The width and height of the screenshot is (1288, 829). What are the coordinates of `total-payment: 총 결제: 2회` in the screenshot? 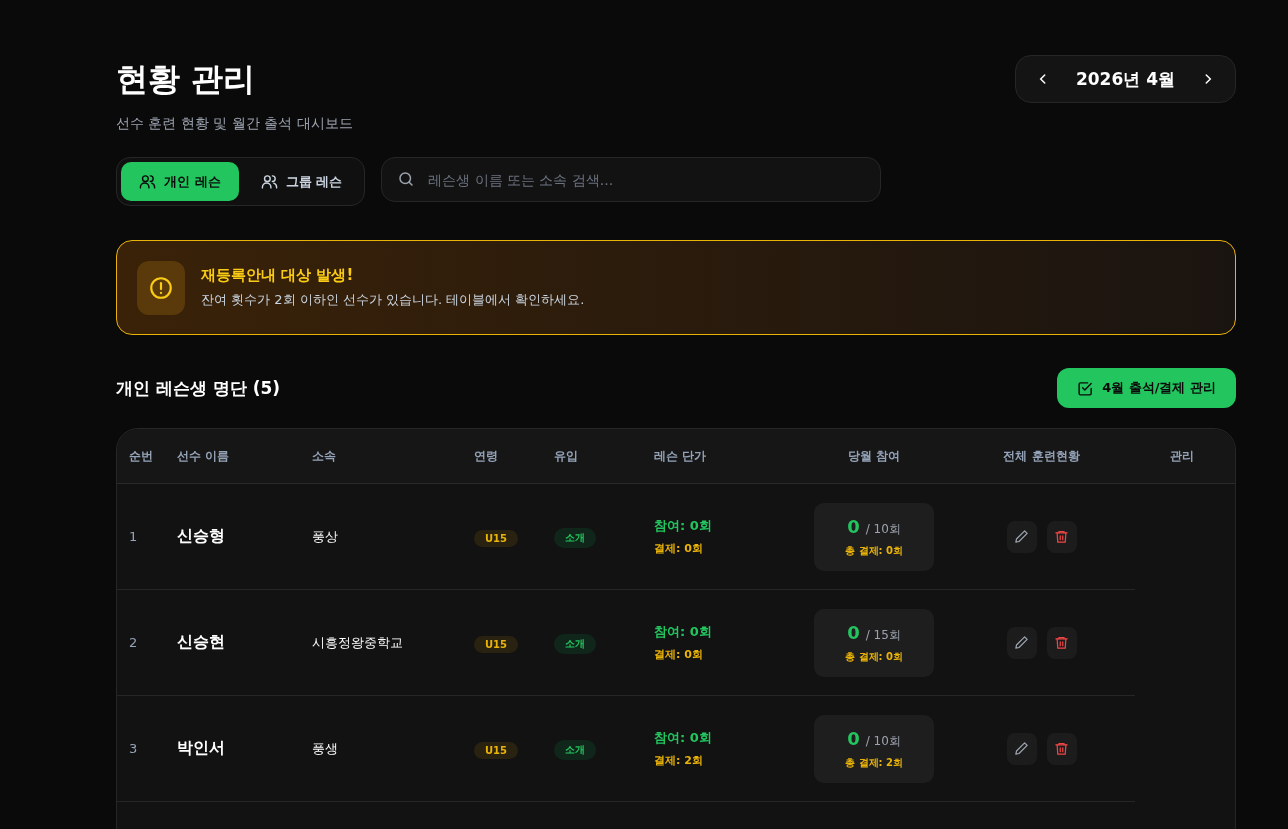 It's located at (874, 762).